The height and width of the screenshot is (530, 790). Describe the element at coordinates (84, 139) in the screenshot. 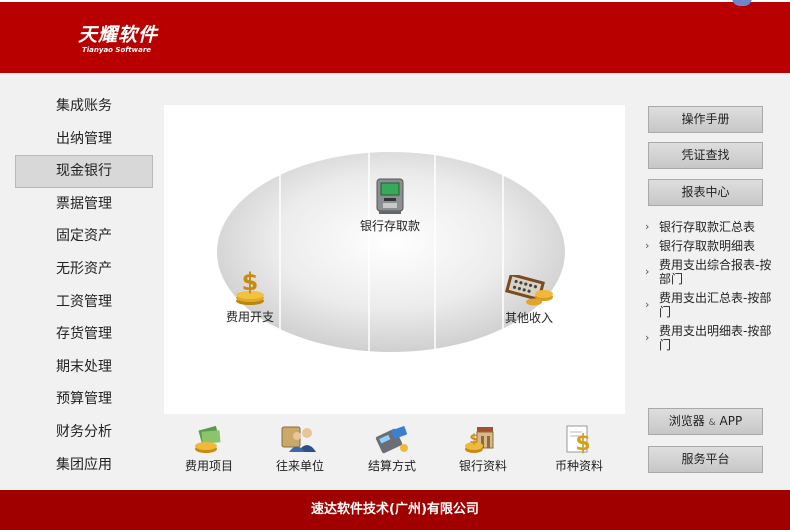

I see `menu-item-cashier: 出纳管理` at that location.